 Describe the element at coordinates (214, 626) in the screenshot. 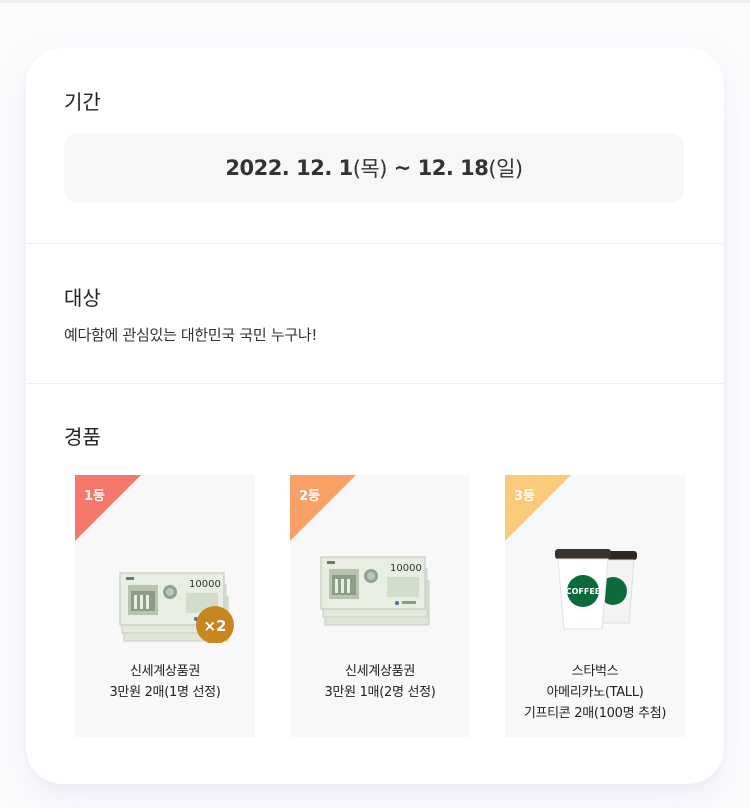

I see `quantity-badge: ×2` at that location.